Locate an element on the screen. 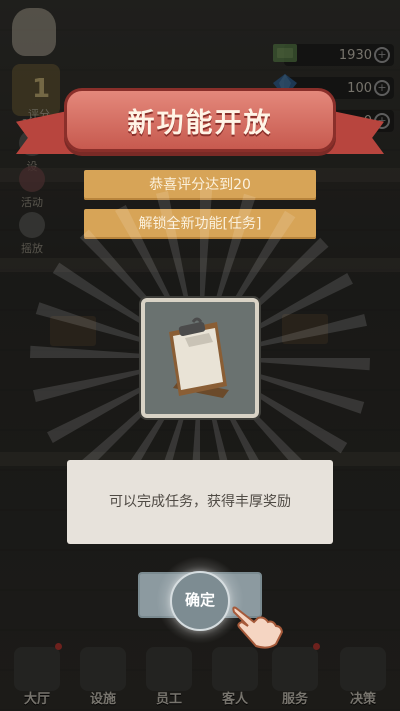 The height and width of the screenshot is (711, 400). unlocked-feature-frame is located at coordinates (200, 358).